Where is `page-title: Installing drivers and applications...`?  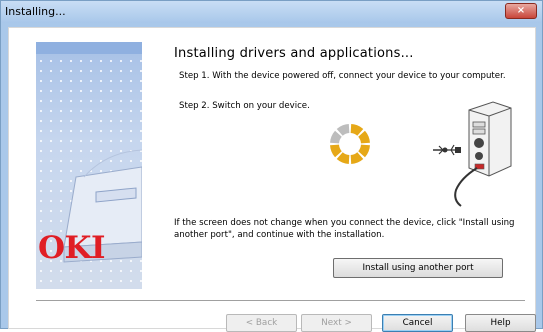 page-title: Installing drivers and applications... is located at coordinates (294, 53).